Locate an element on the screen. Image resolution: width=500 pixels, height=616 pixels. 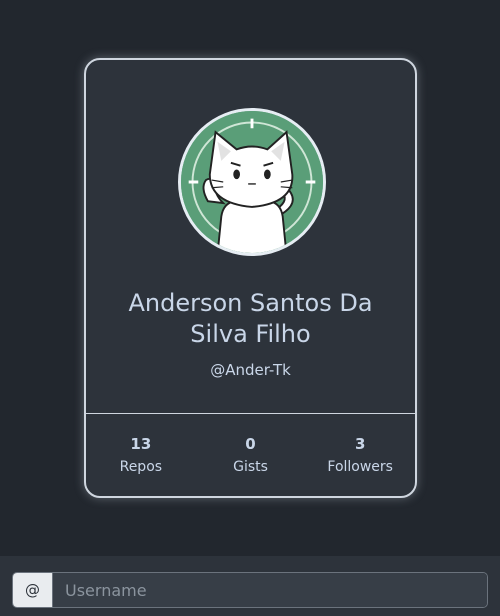
search-bar: @ is located at coordinates (250, 586).